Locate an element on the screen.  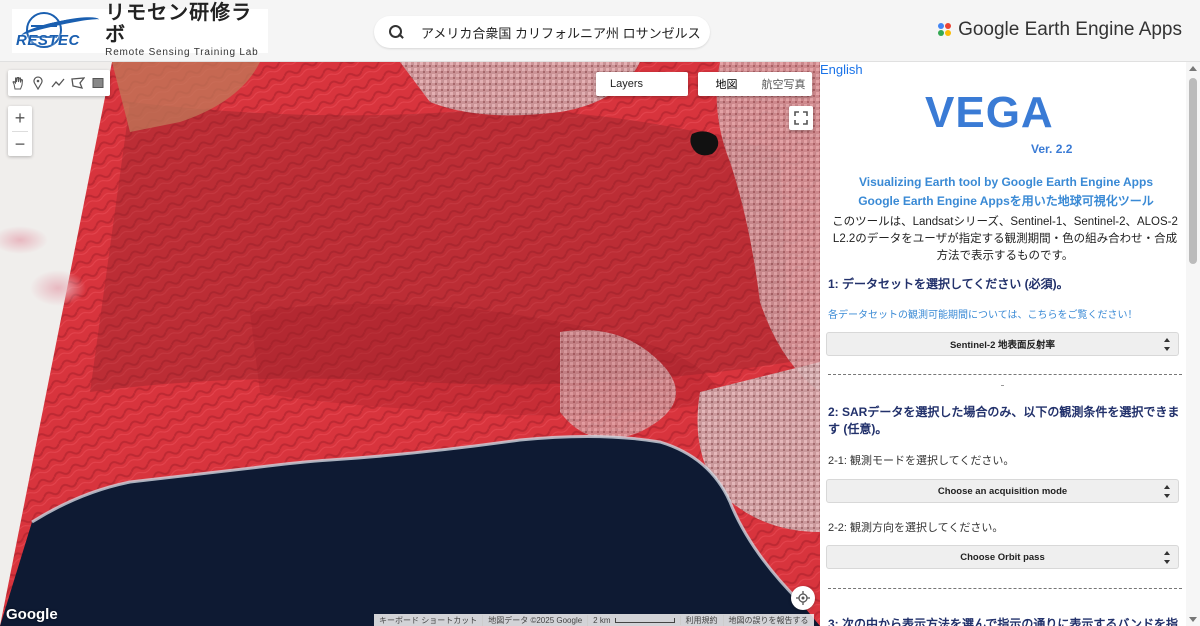
search-icon is located at coordinates (396, 32).